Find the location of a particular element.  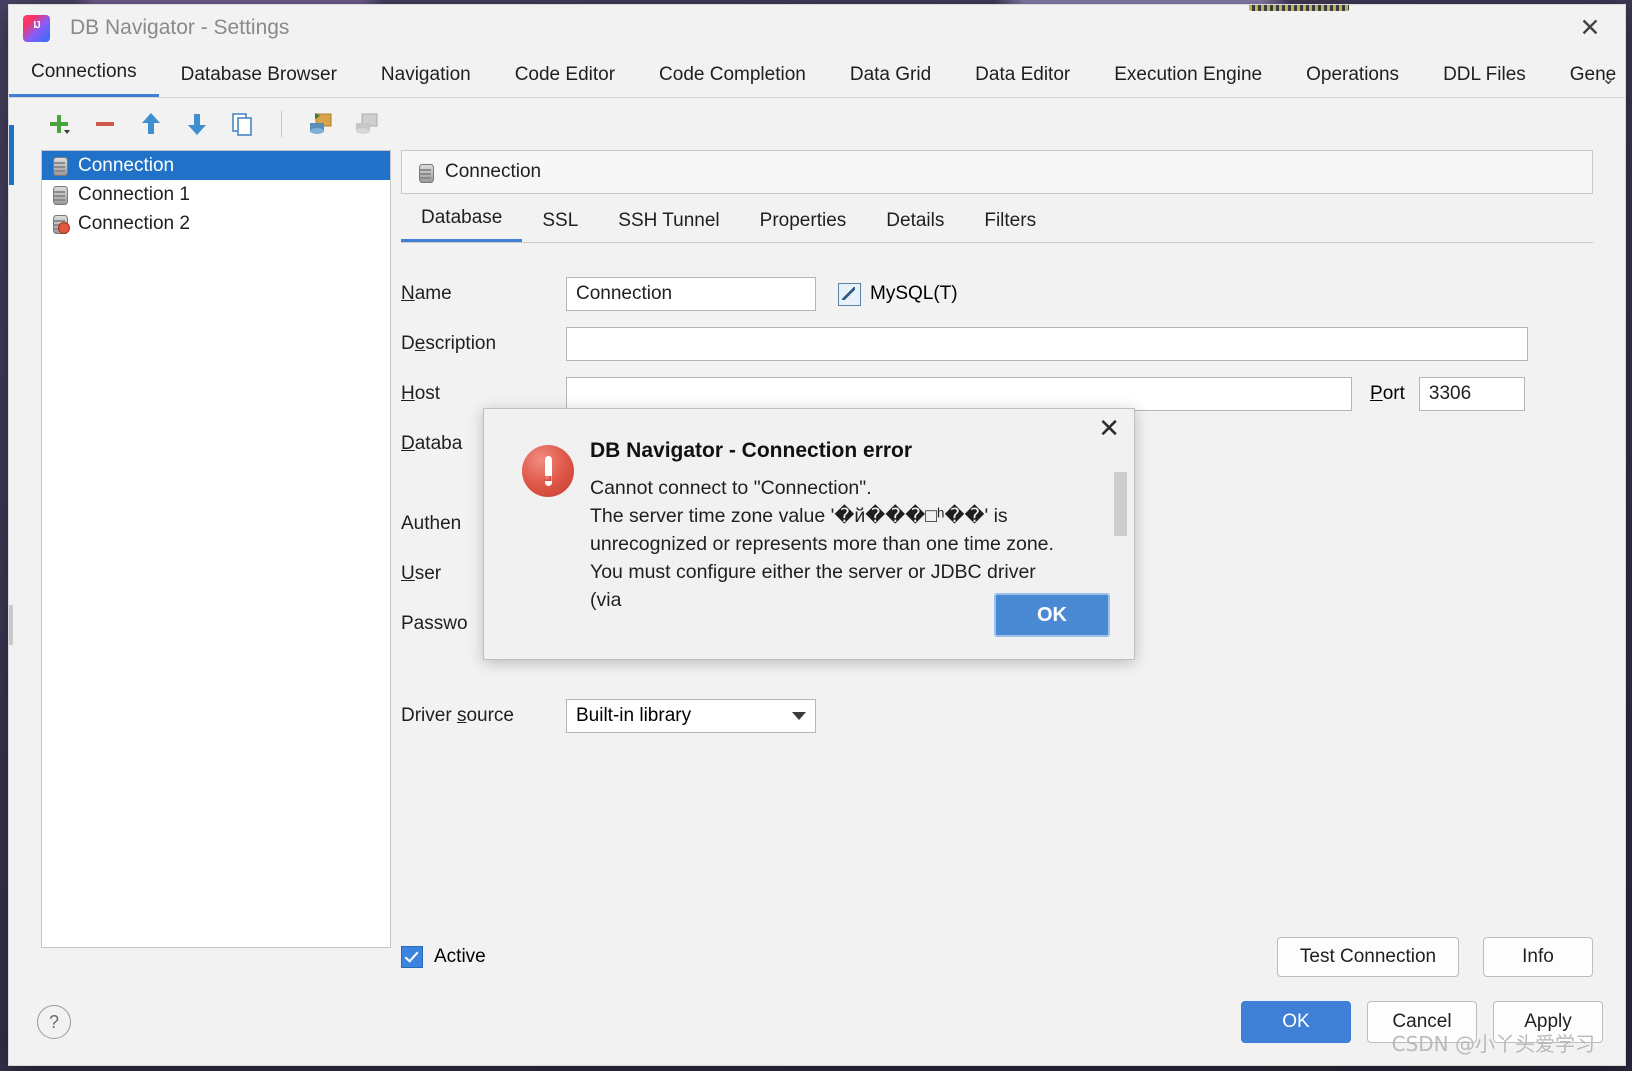

error-dialog-scrollbar is located at coordinates (1120, 529).